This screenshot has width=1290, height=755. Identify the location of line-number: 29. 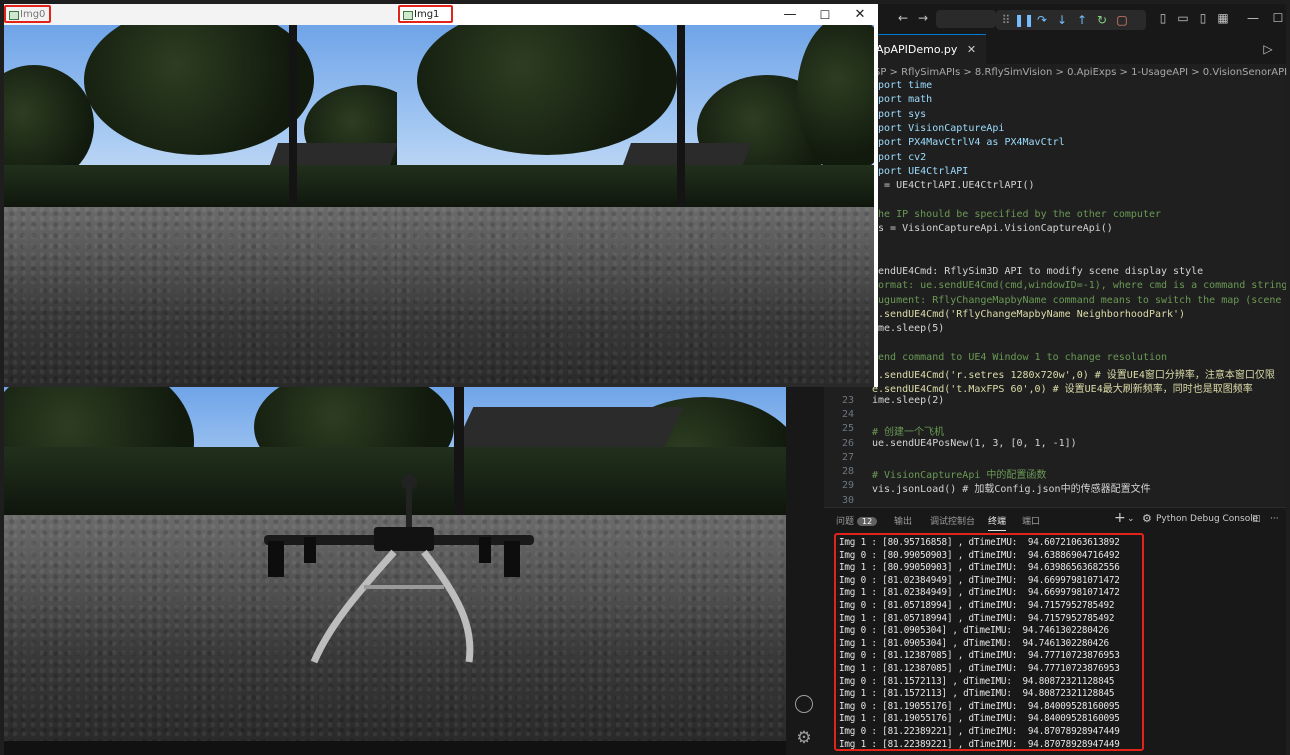
(847, 486).